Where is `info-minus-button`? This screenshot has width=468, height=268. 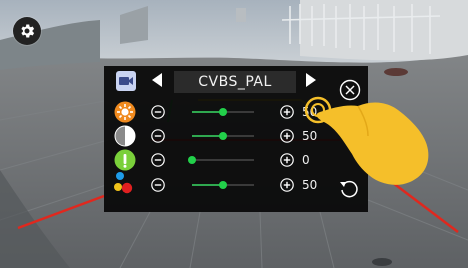 info-minus-button is located at coordinates (158, 160).